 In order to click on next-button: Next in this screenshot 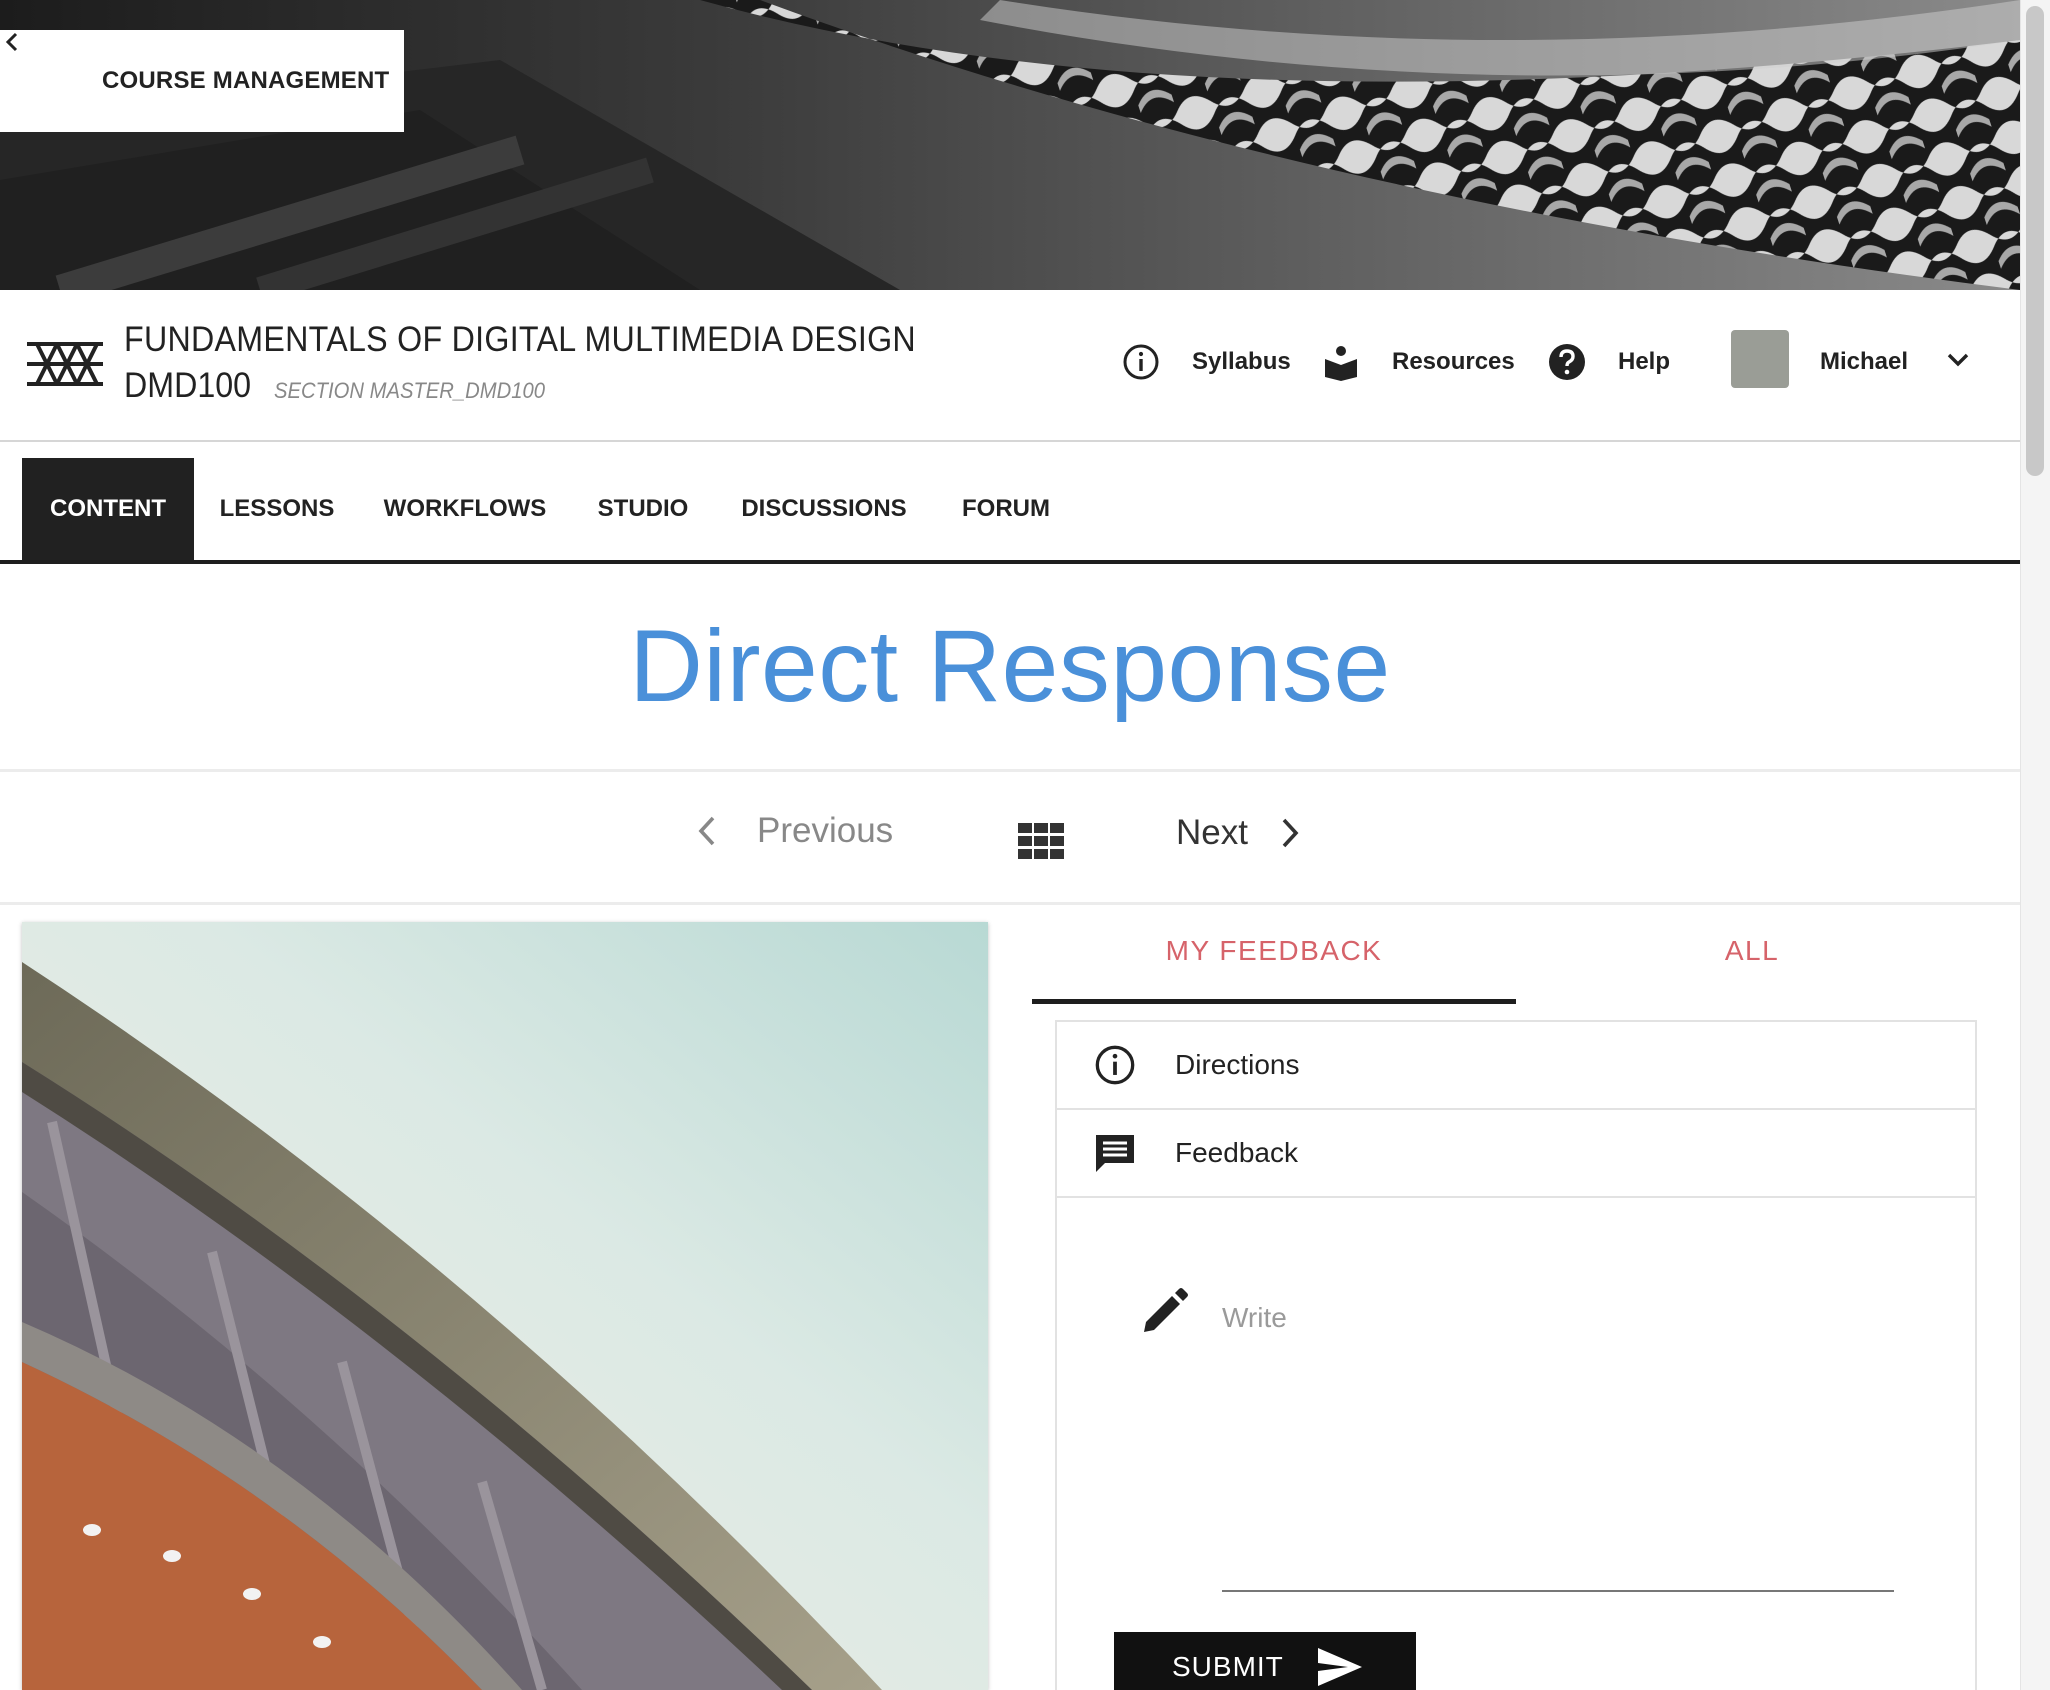, I will do `click(1239, 833)`.